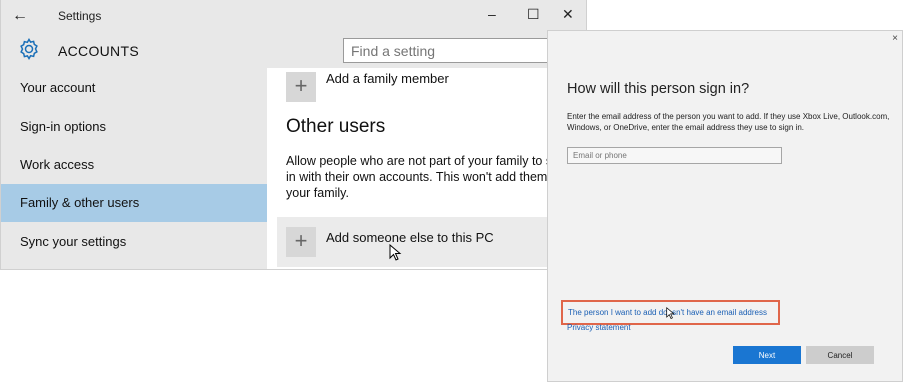  I want to click on add-family-member-link: Add a family member, so click(387, 78).